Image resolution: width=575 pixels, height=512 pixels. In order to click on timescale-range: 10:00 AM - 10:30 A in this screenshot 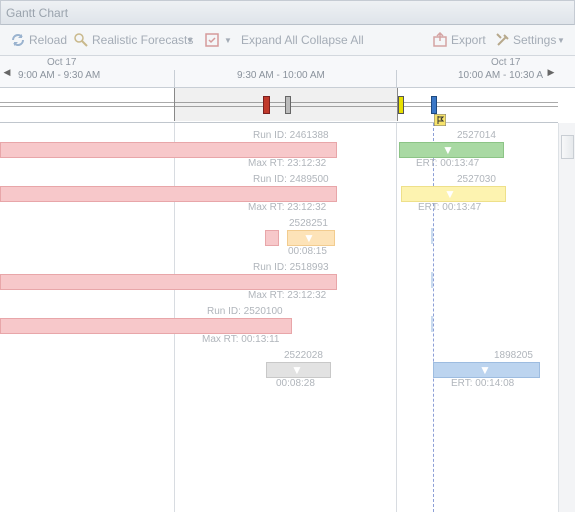, I will do `click(501, 75)`.